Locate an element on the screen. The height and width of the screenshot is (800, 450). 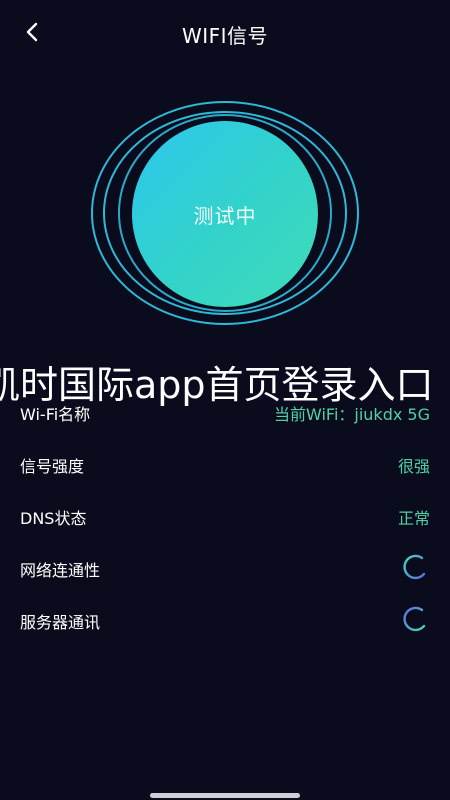
header: WIFI信号 is located at coordinates (225, 32).